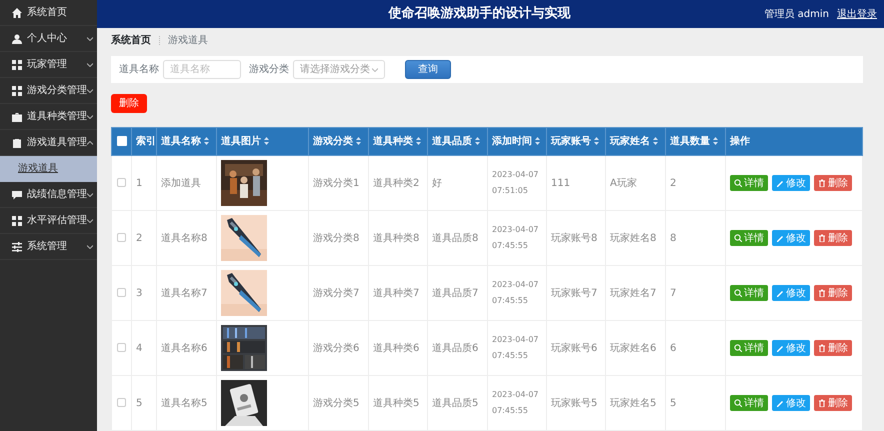  Describe the element at coordinates (269, 69) in the screenshot. I see `field-label: 游戏分类` at that location.